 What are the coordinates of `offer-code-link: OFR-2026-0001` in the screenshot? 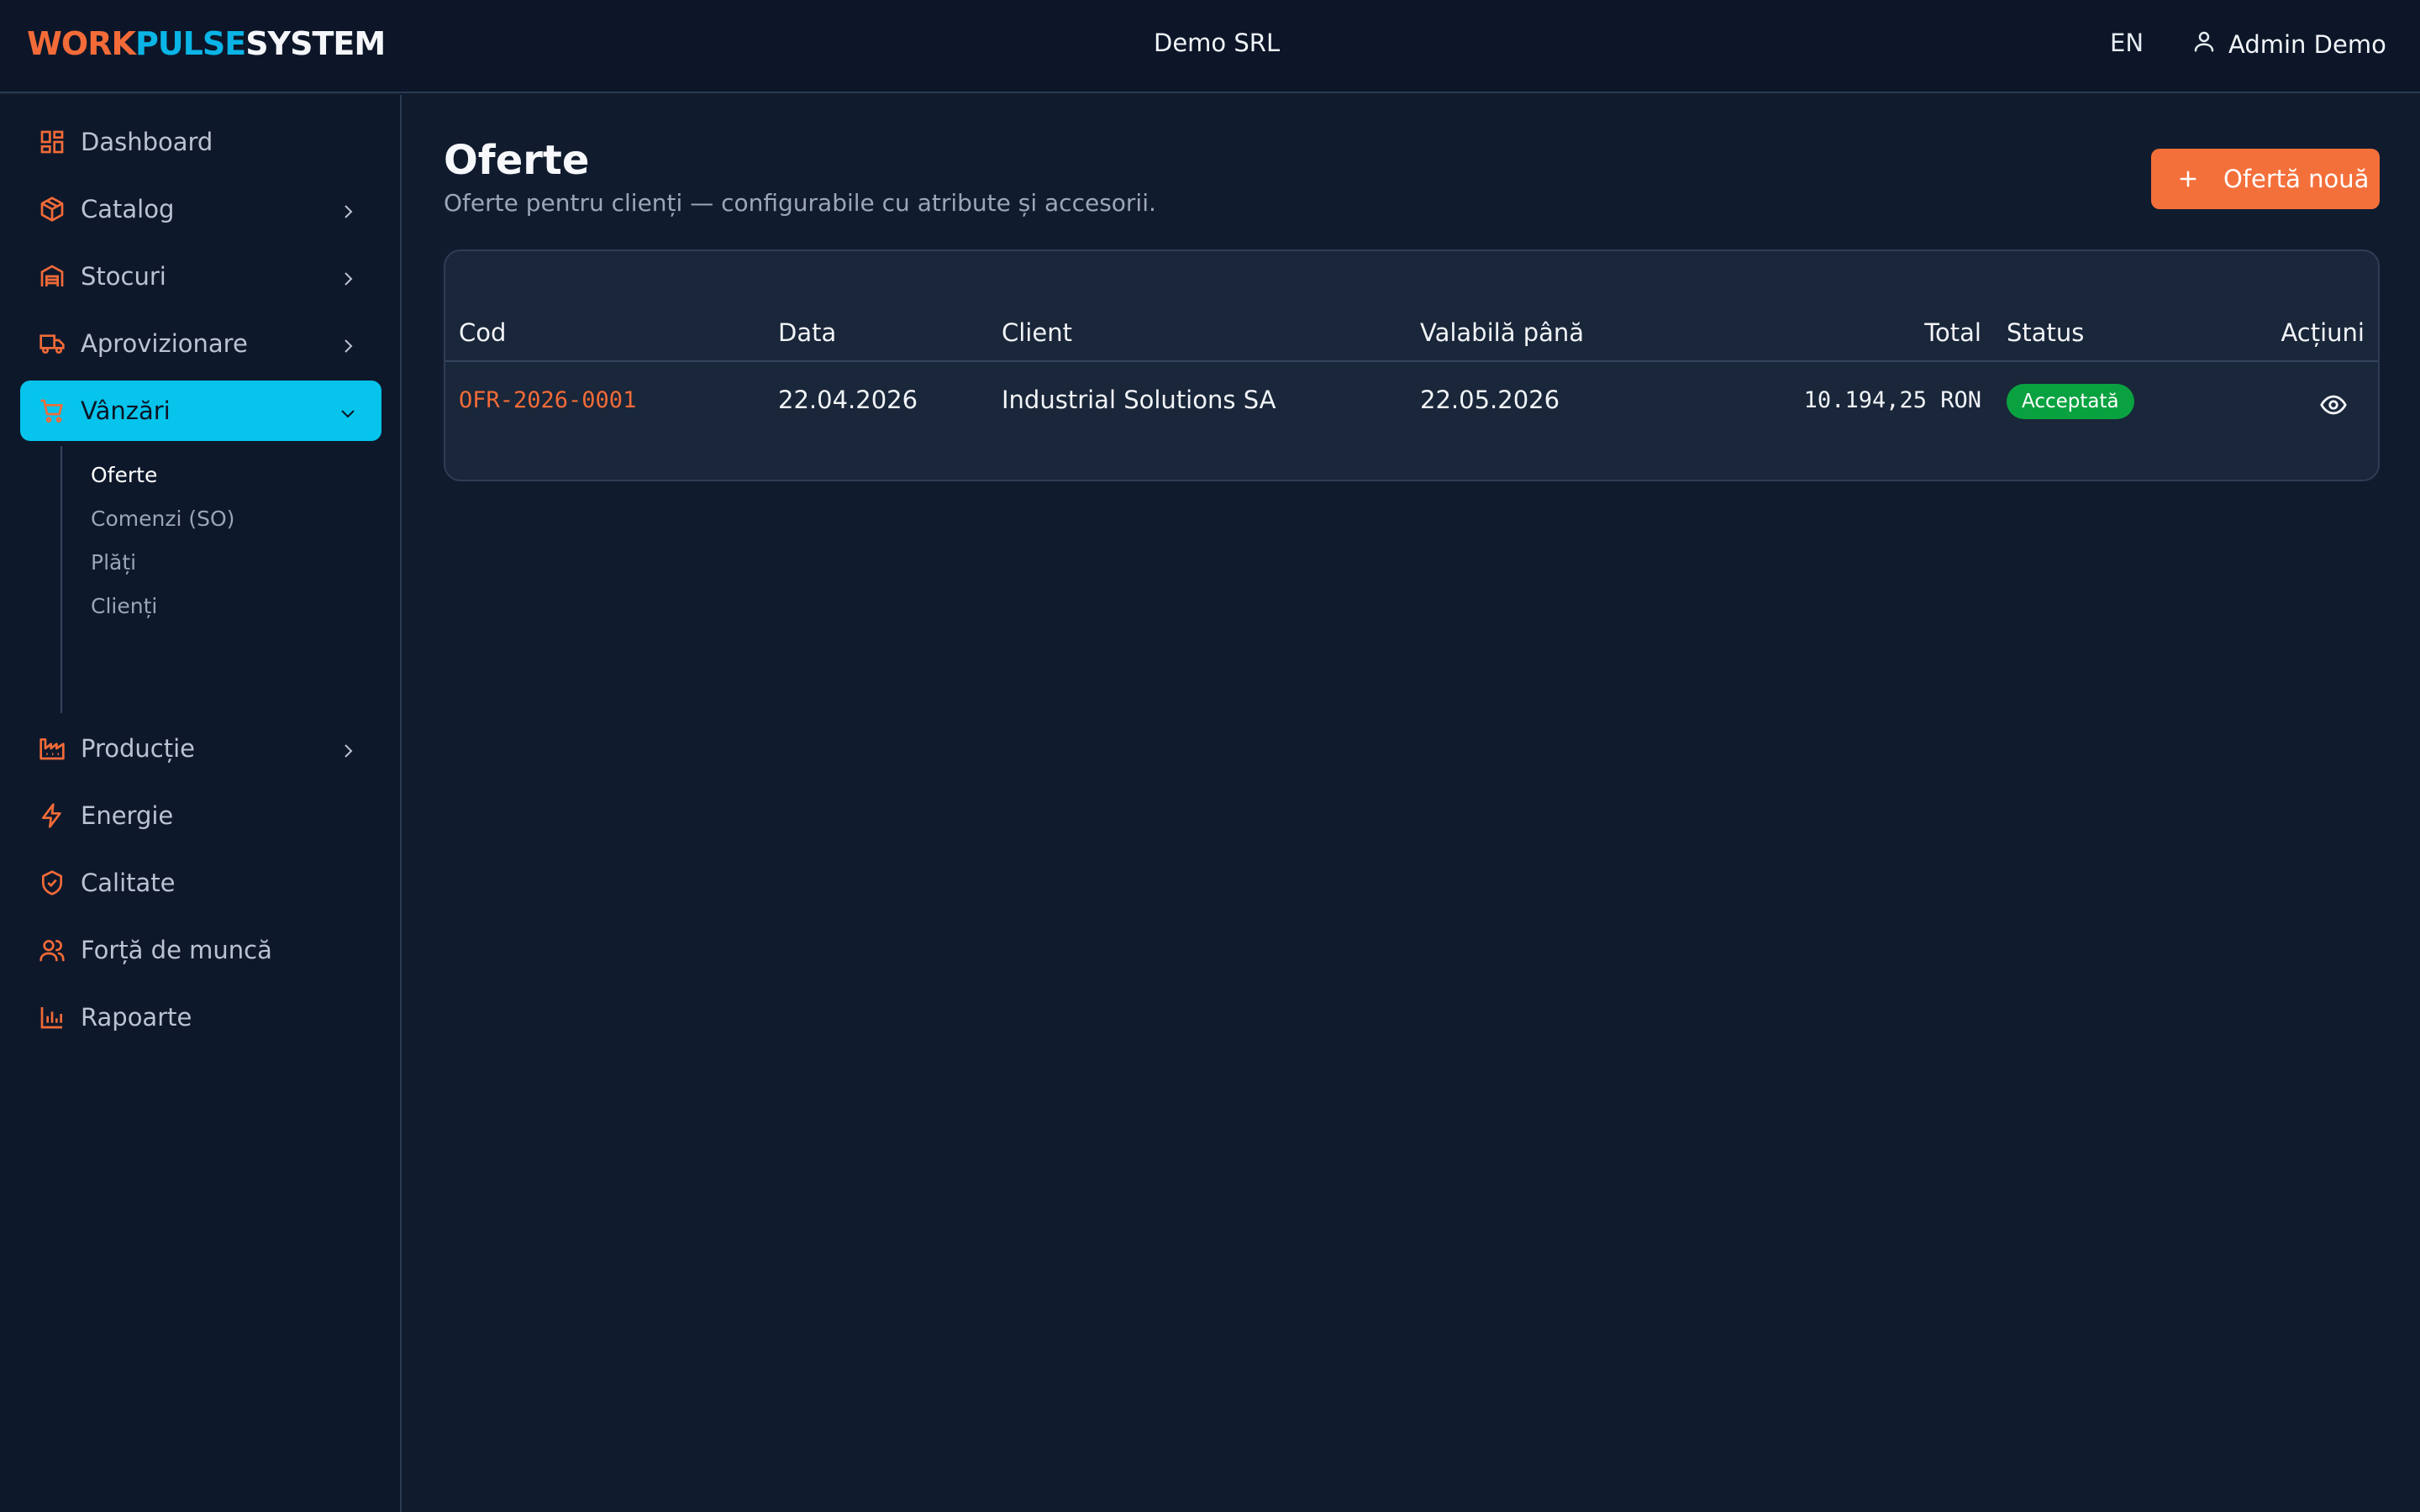 It's located at (547, 400).